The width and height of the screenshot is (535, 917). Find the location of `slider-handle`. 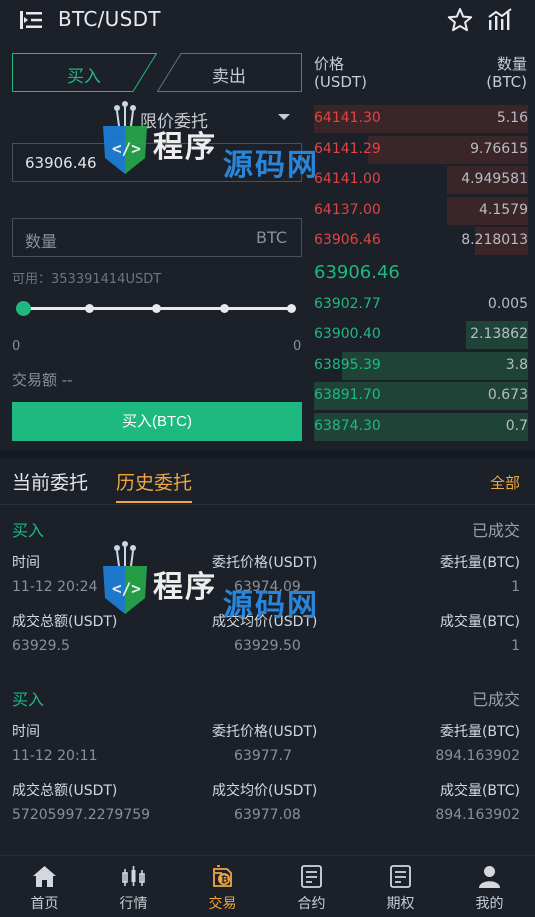

slider-handle is located at coordinates (23, 308).